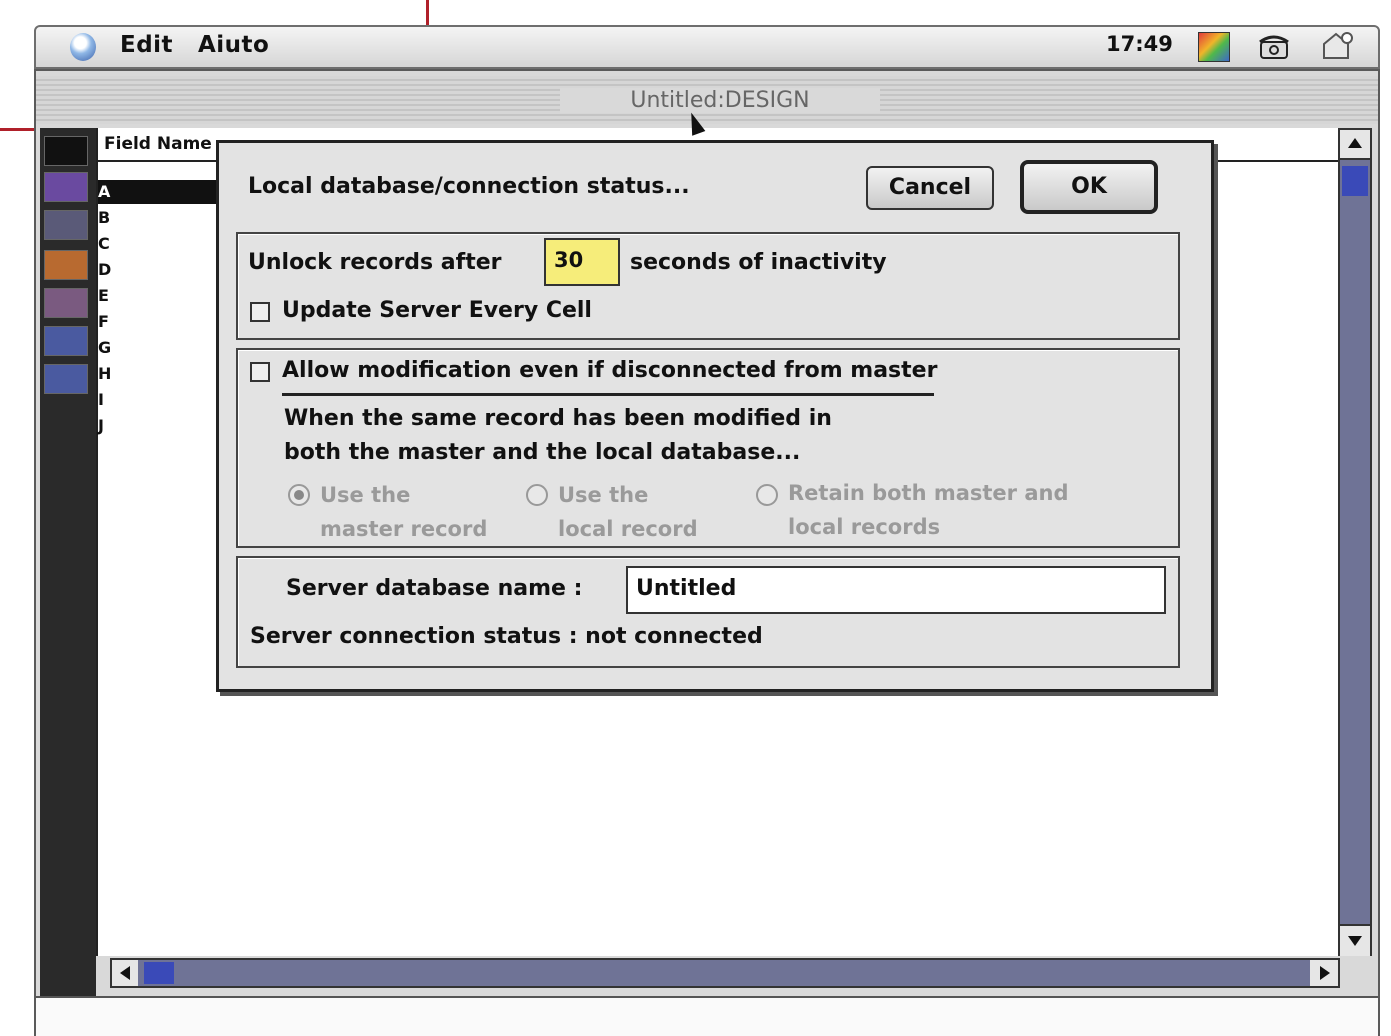  I want to click on lock-tool-icon, so click(66, 303).